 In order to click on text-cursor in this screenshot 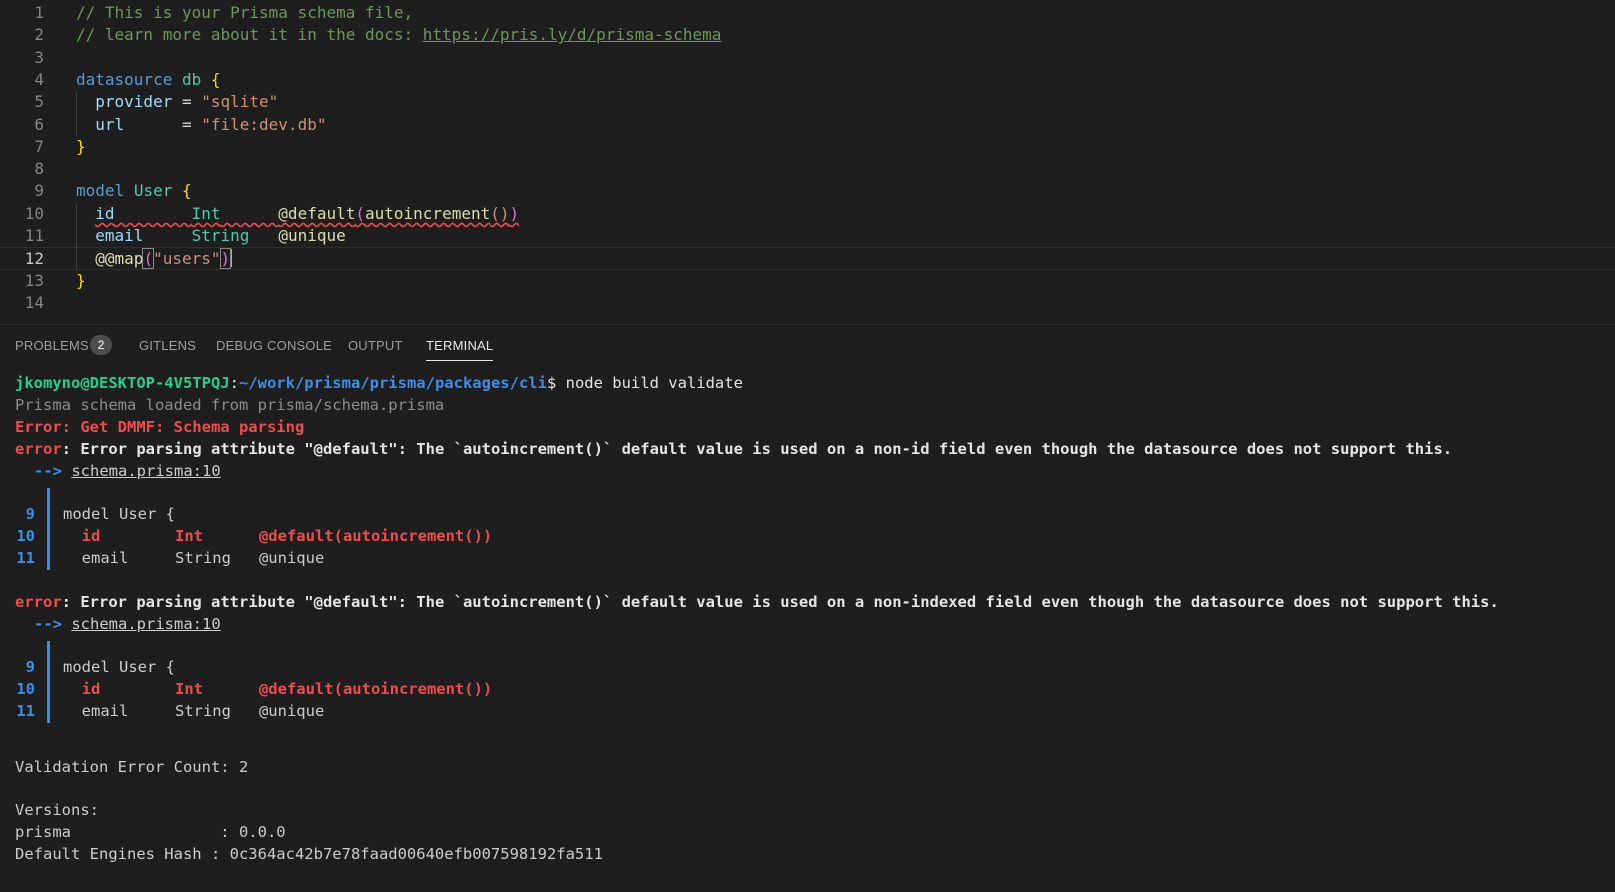, I will do `click(231, 258)`.